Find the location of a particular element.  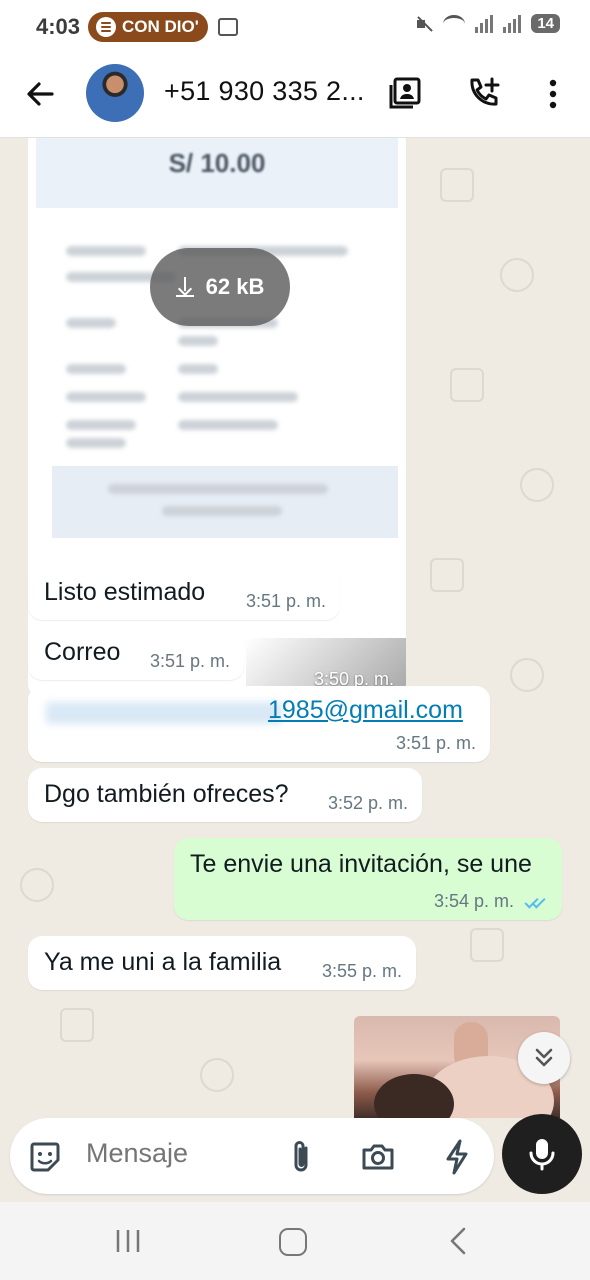

double-chevron-down-icon is located at coordinates (544, 1057).